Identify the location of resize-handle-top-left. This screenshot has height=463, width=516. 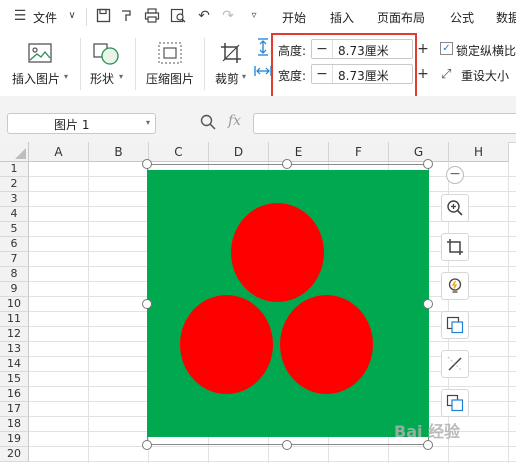
(147, 164).